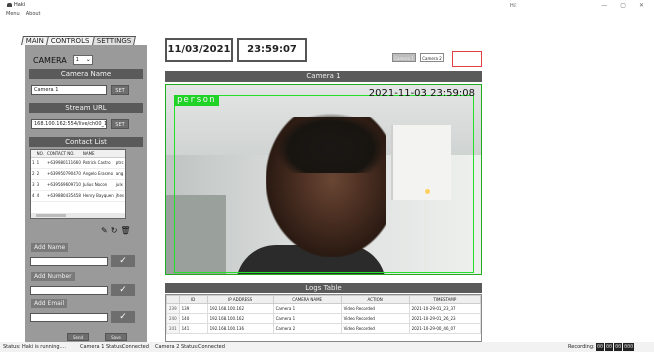 The height and width of the screenshot is (352, 654). I want to click on confirm-email-button: ✓, so click(123, 317).